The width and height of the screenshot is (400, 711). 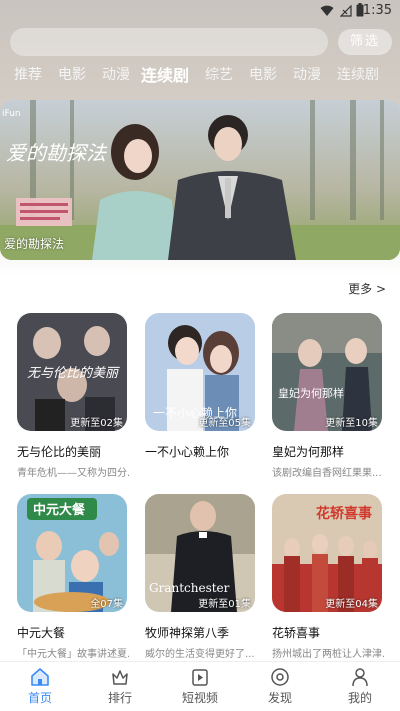 What do you see at coordinates (377, 10) in the screenshot?
I see `status-time: 1:35` at bounding box center [377, 10].